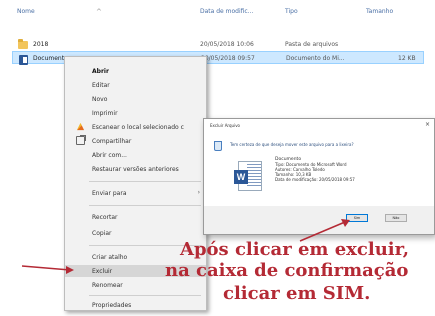  Describe the element at coordinates (295, 249) in the screenshot. I see `annotation-line-1: Após clicar em excluir,` at that location.